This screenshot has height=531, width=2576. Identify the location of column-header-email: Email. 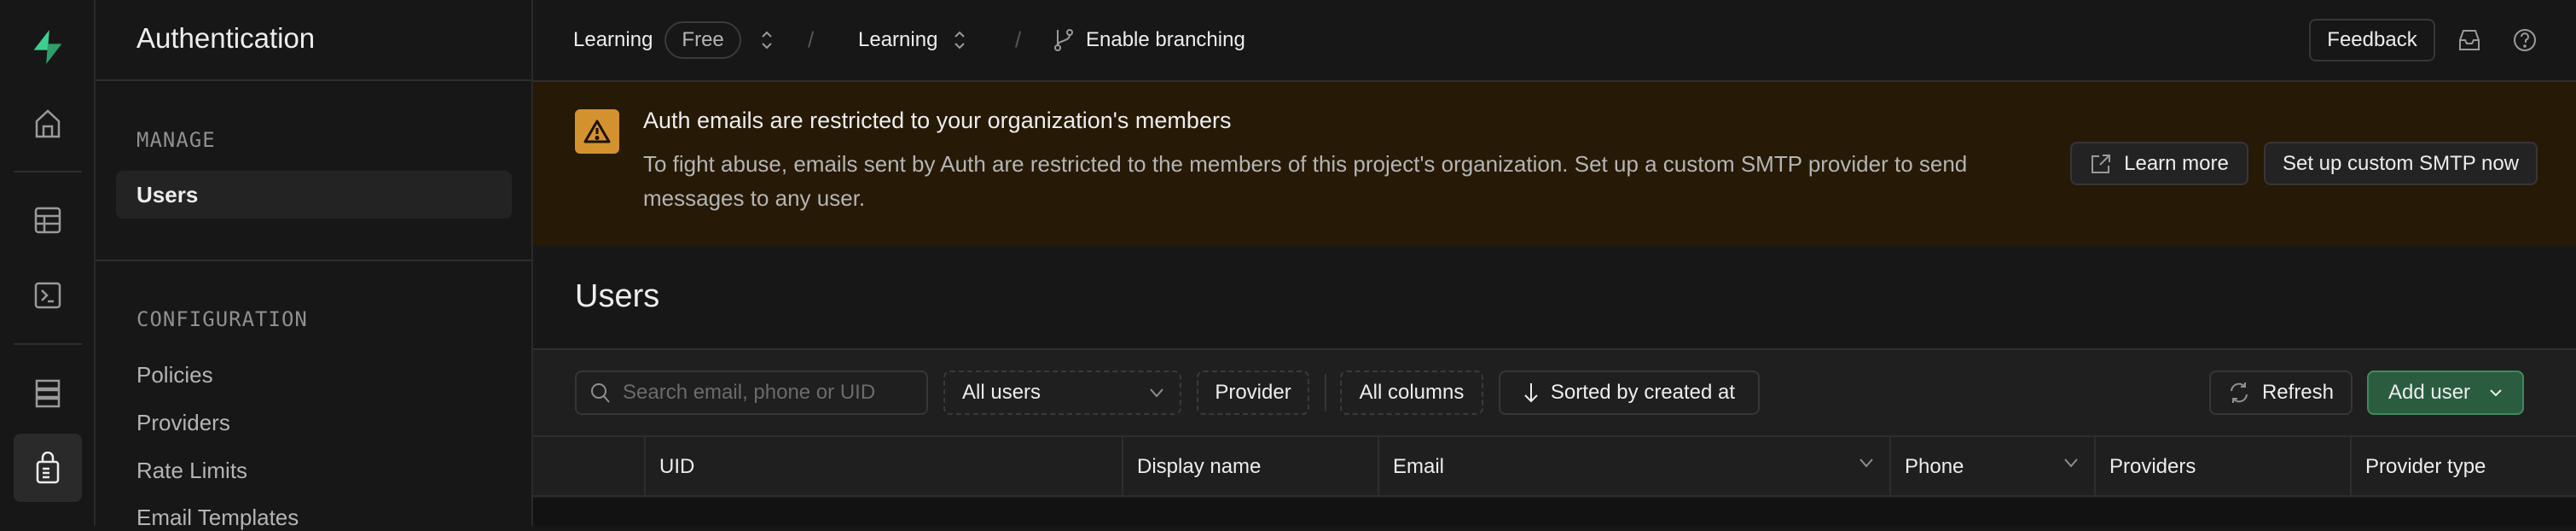
(1633, 467).